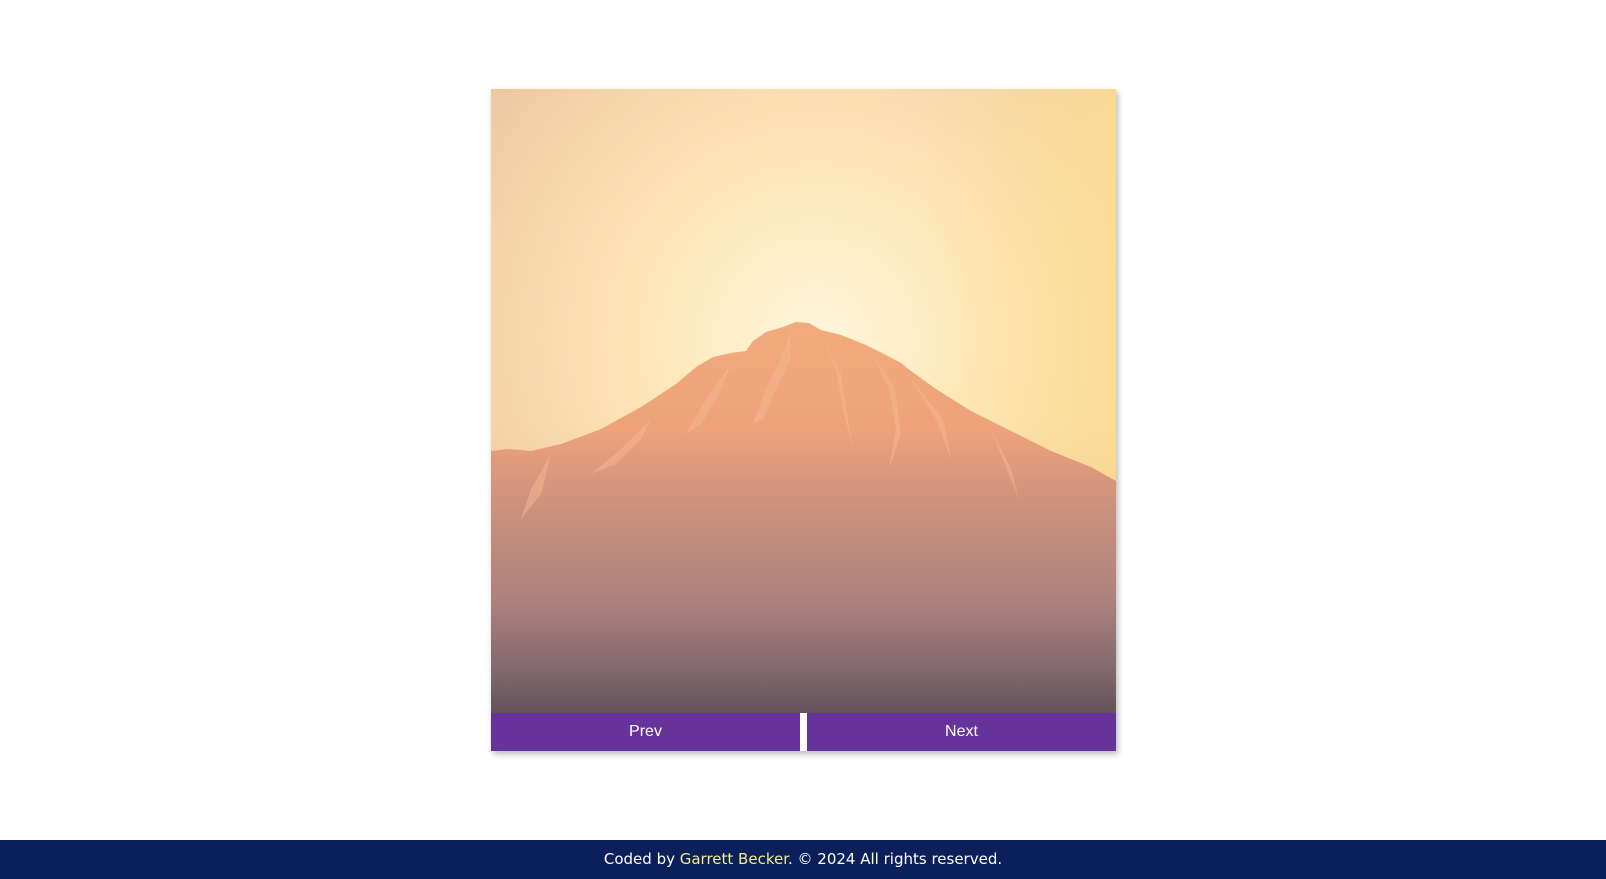 The image size is (1606, 879). I want to click on footer-prefix: Coded by, so click(641, 859).